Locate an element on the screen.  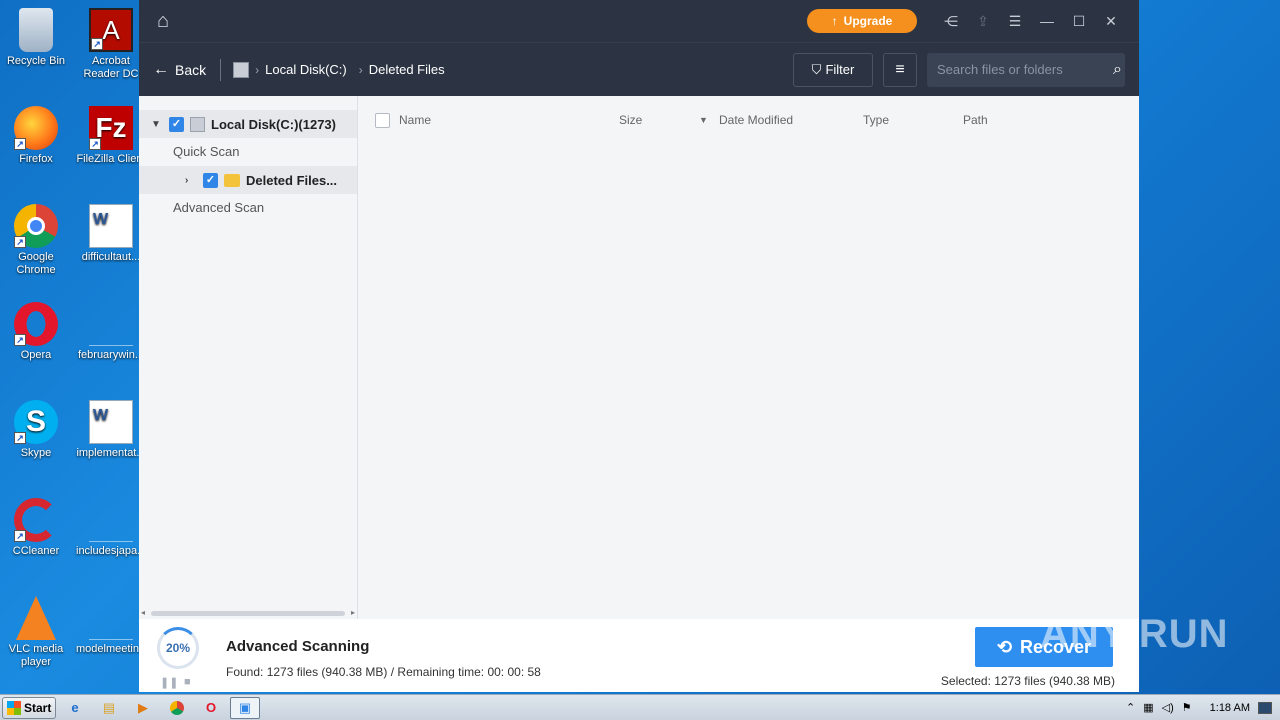
sort-down-icon: ▼ is located at coordinates (703, 120).